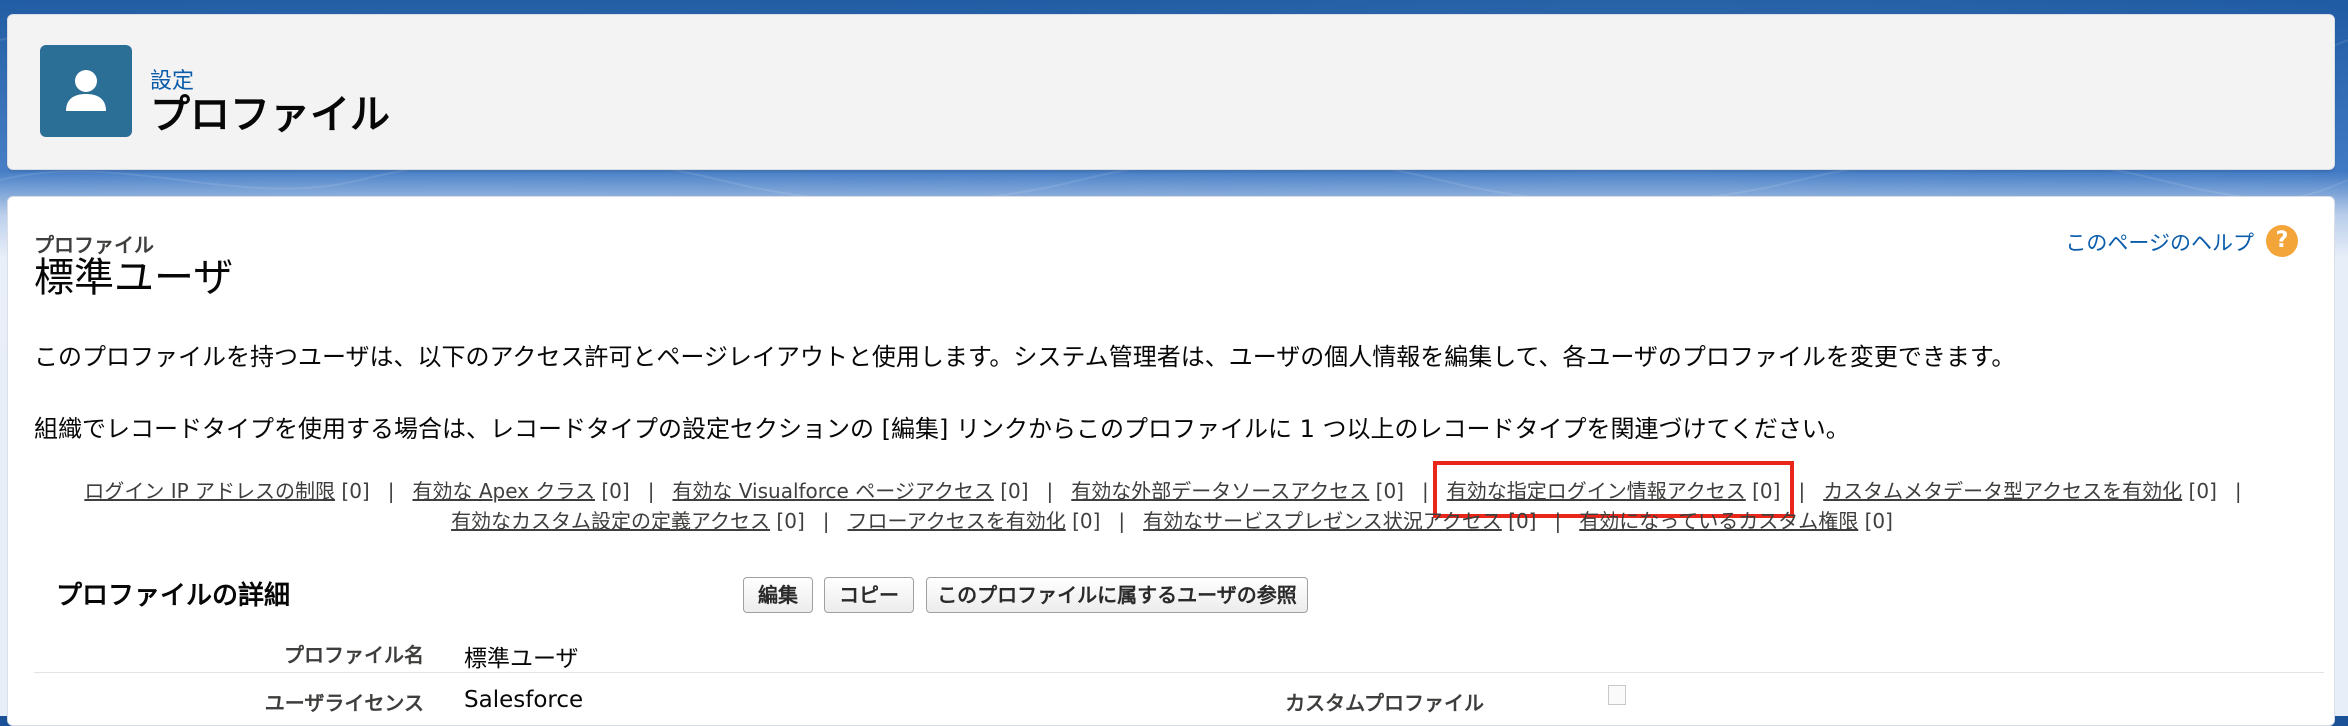 This screenshot has height=726, width=2348. I want to click on link-label: ログイン IP アドレスの制限, so click(209, 491).